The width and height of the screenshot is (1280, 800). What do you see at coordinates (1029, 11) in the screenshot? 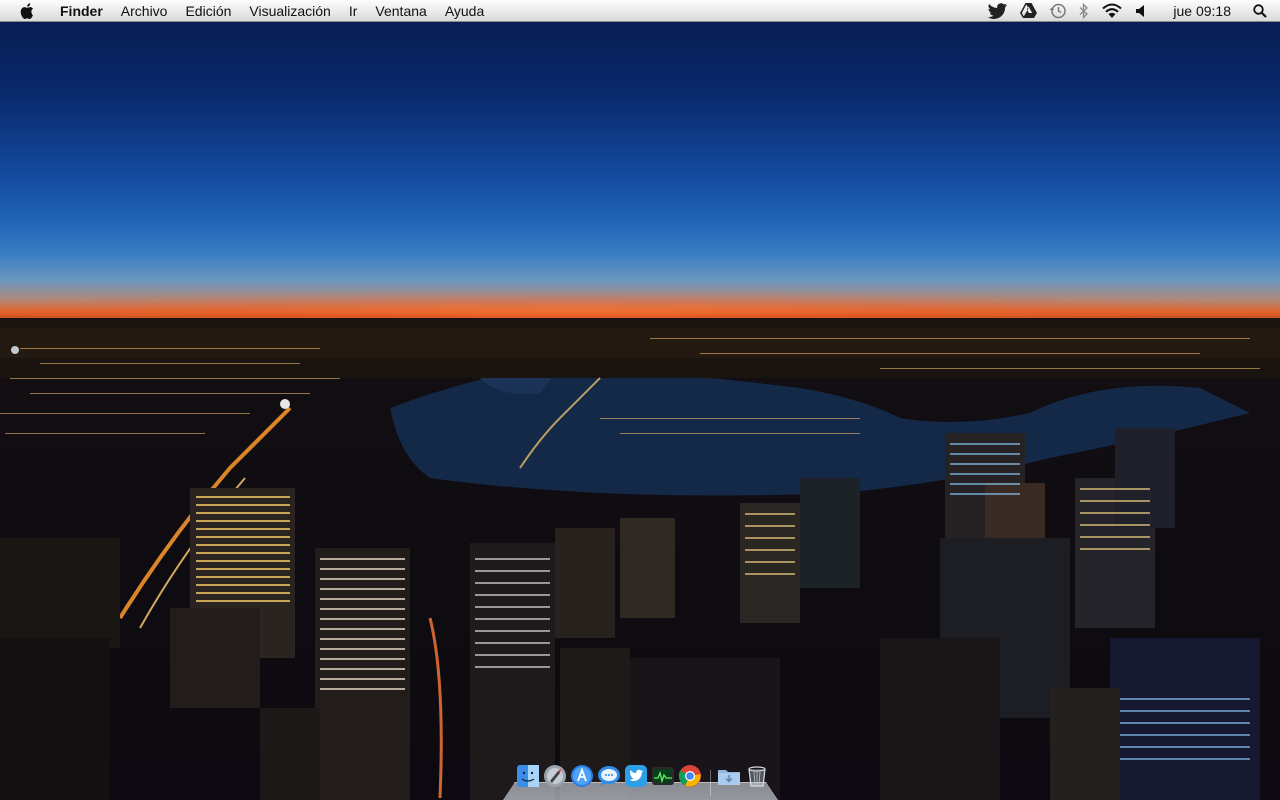
I see `google-drive-icon` at bounding box center [1029, 11].